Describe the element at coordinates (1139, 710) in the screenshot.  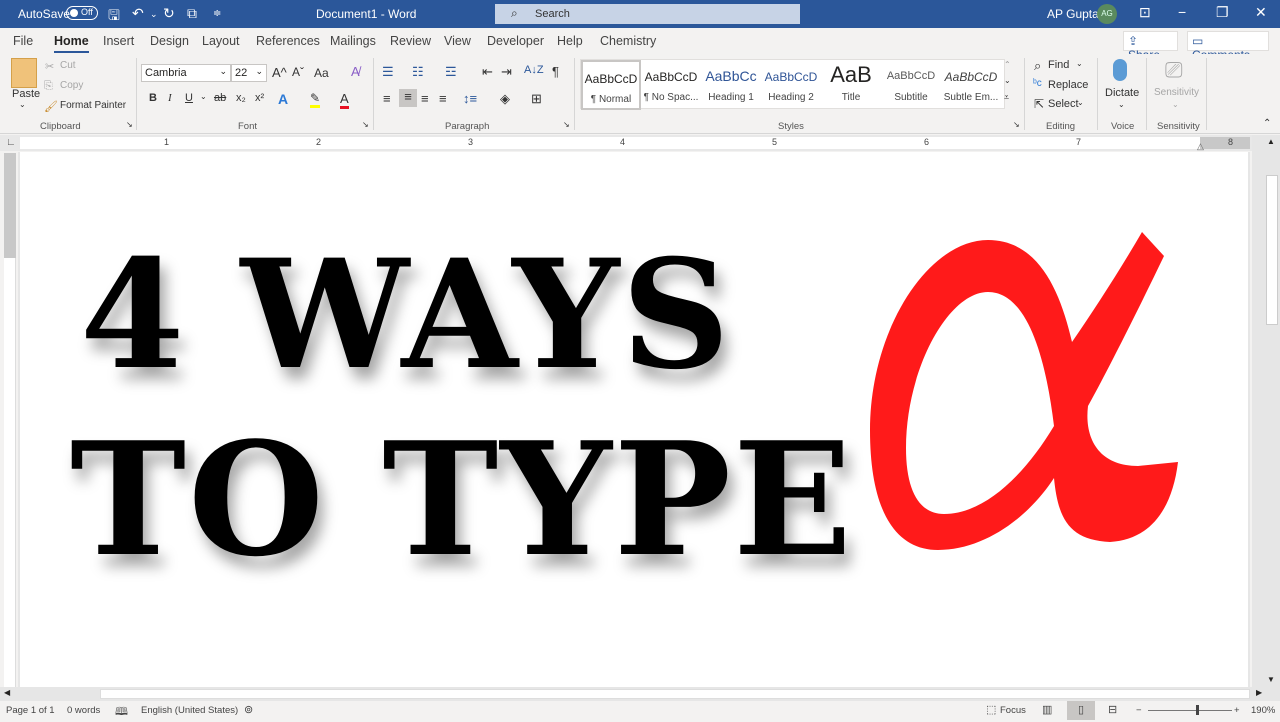
I see `zoom-out-button: −` at that location.